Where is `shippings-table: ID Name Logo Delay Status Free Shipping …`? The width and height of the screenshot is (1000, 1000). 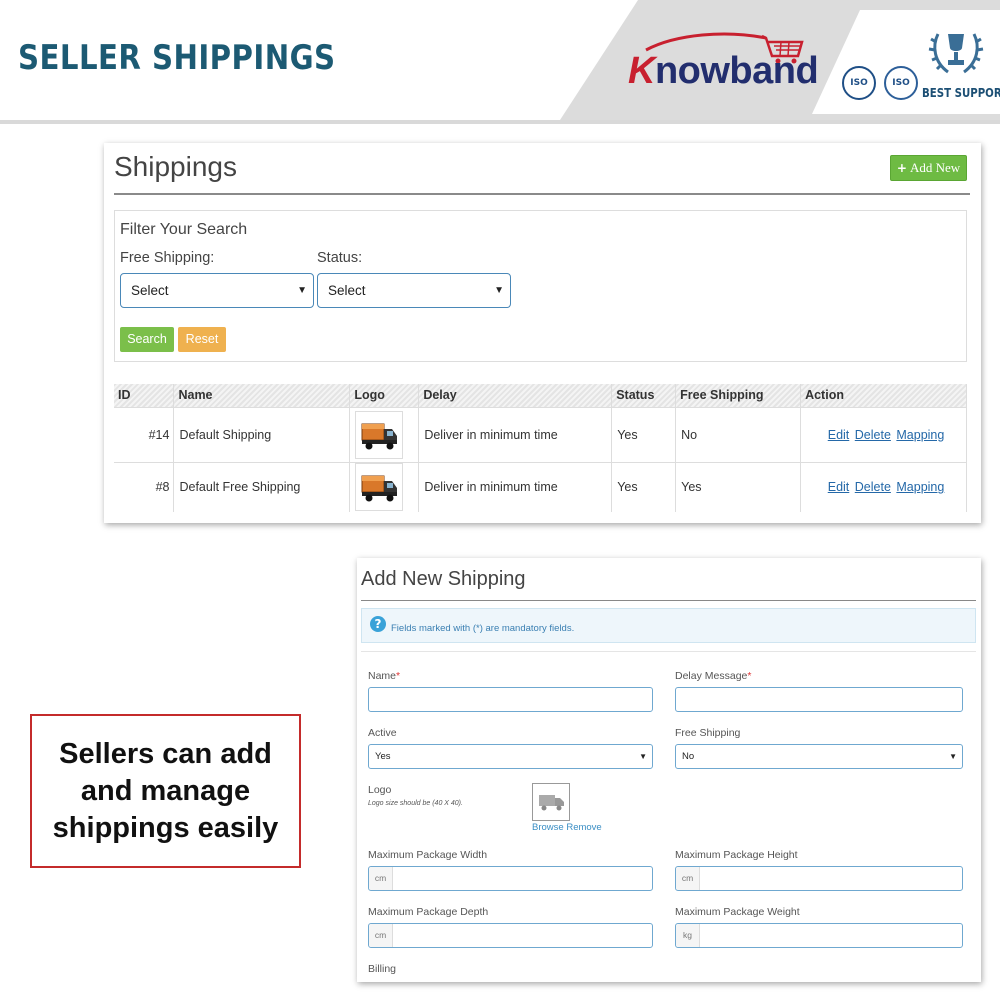
shippings-table: ID Name Logo Delay Status Free Shipping … is located at coordinates (540, 448).